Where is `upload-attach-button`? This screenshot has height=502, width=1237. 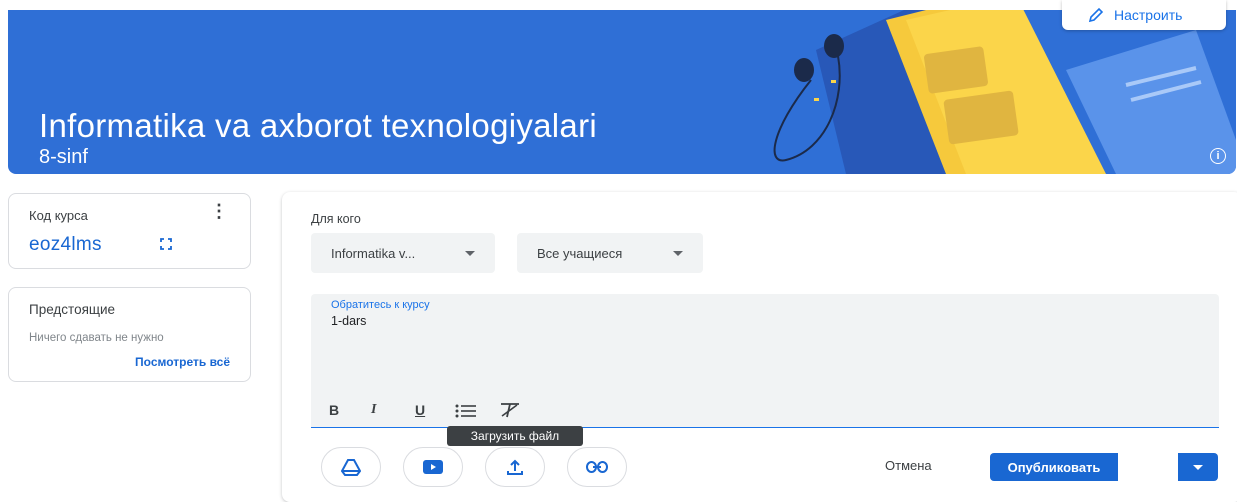 upload-attach-button is located at coordinates (515, 467).